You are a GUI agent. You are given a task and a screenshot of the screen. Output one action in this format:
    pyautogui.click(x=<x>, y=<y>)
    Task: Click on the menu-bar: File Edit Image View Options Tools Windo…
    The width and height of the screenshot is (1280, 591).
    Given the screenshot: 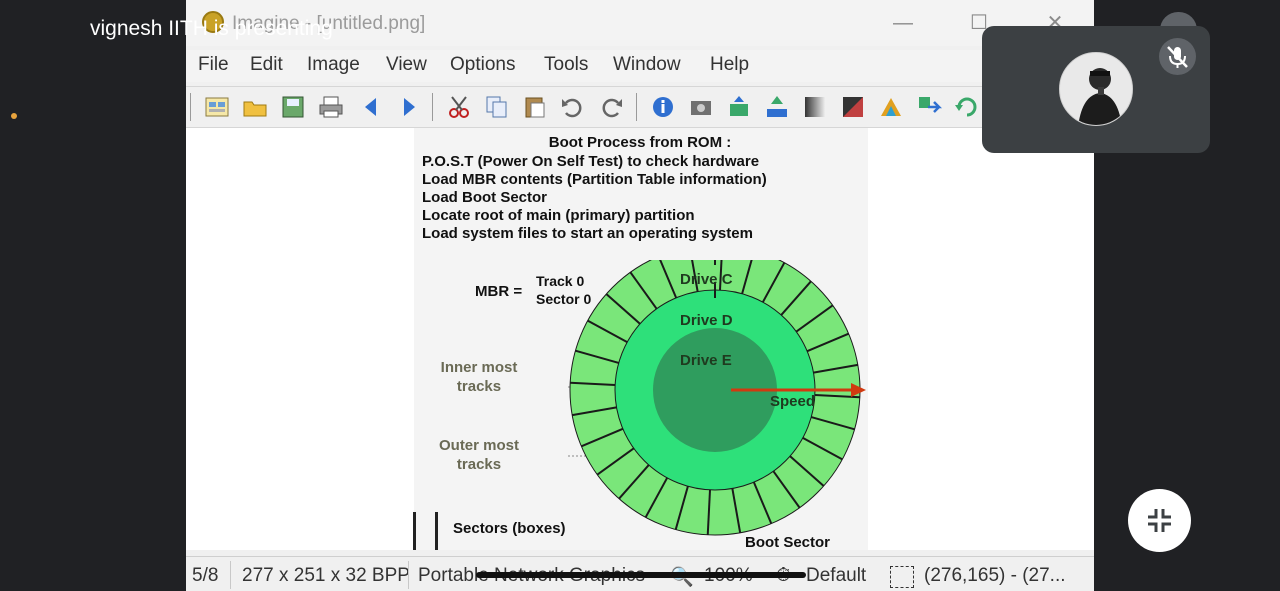 What is the action you would take?
    pyautogui.click(x=640, y=66)
    